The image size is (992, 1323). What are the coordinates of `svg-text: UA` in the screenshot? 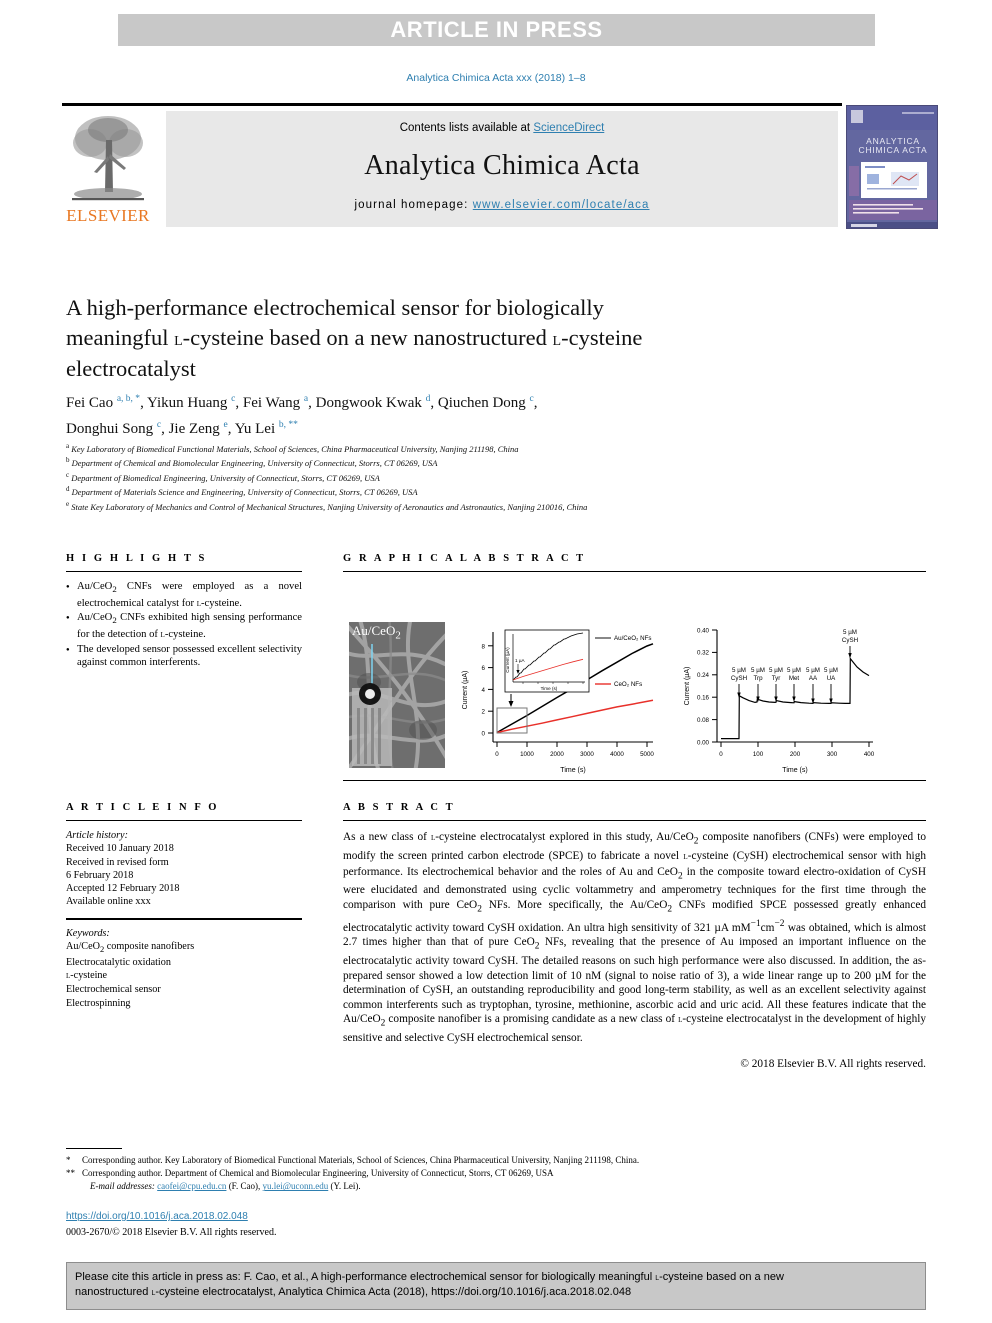 It's located at (831, 678).